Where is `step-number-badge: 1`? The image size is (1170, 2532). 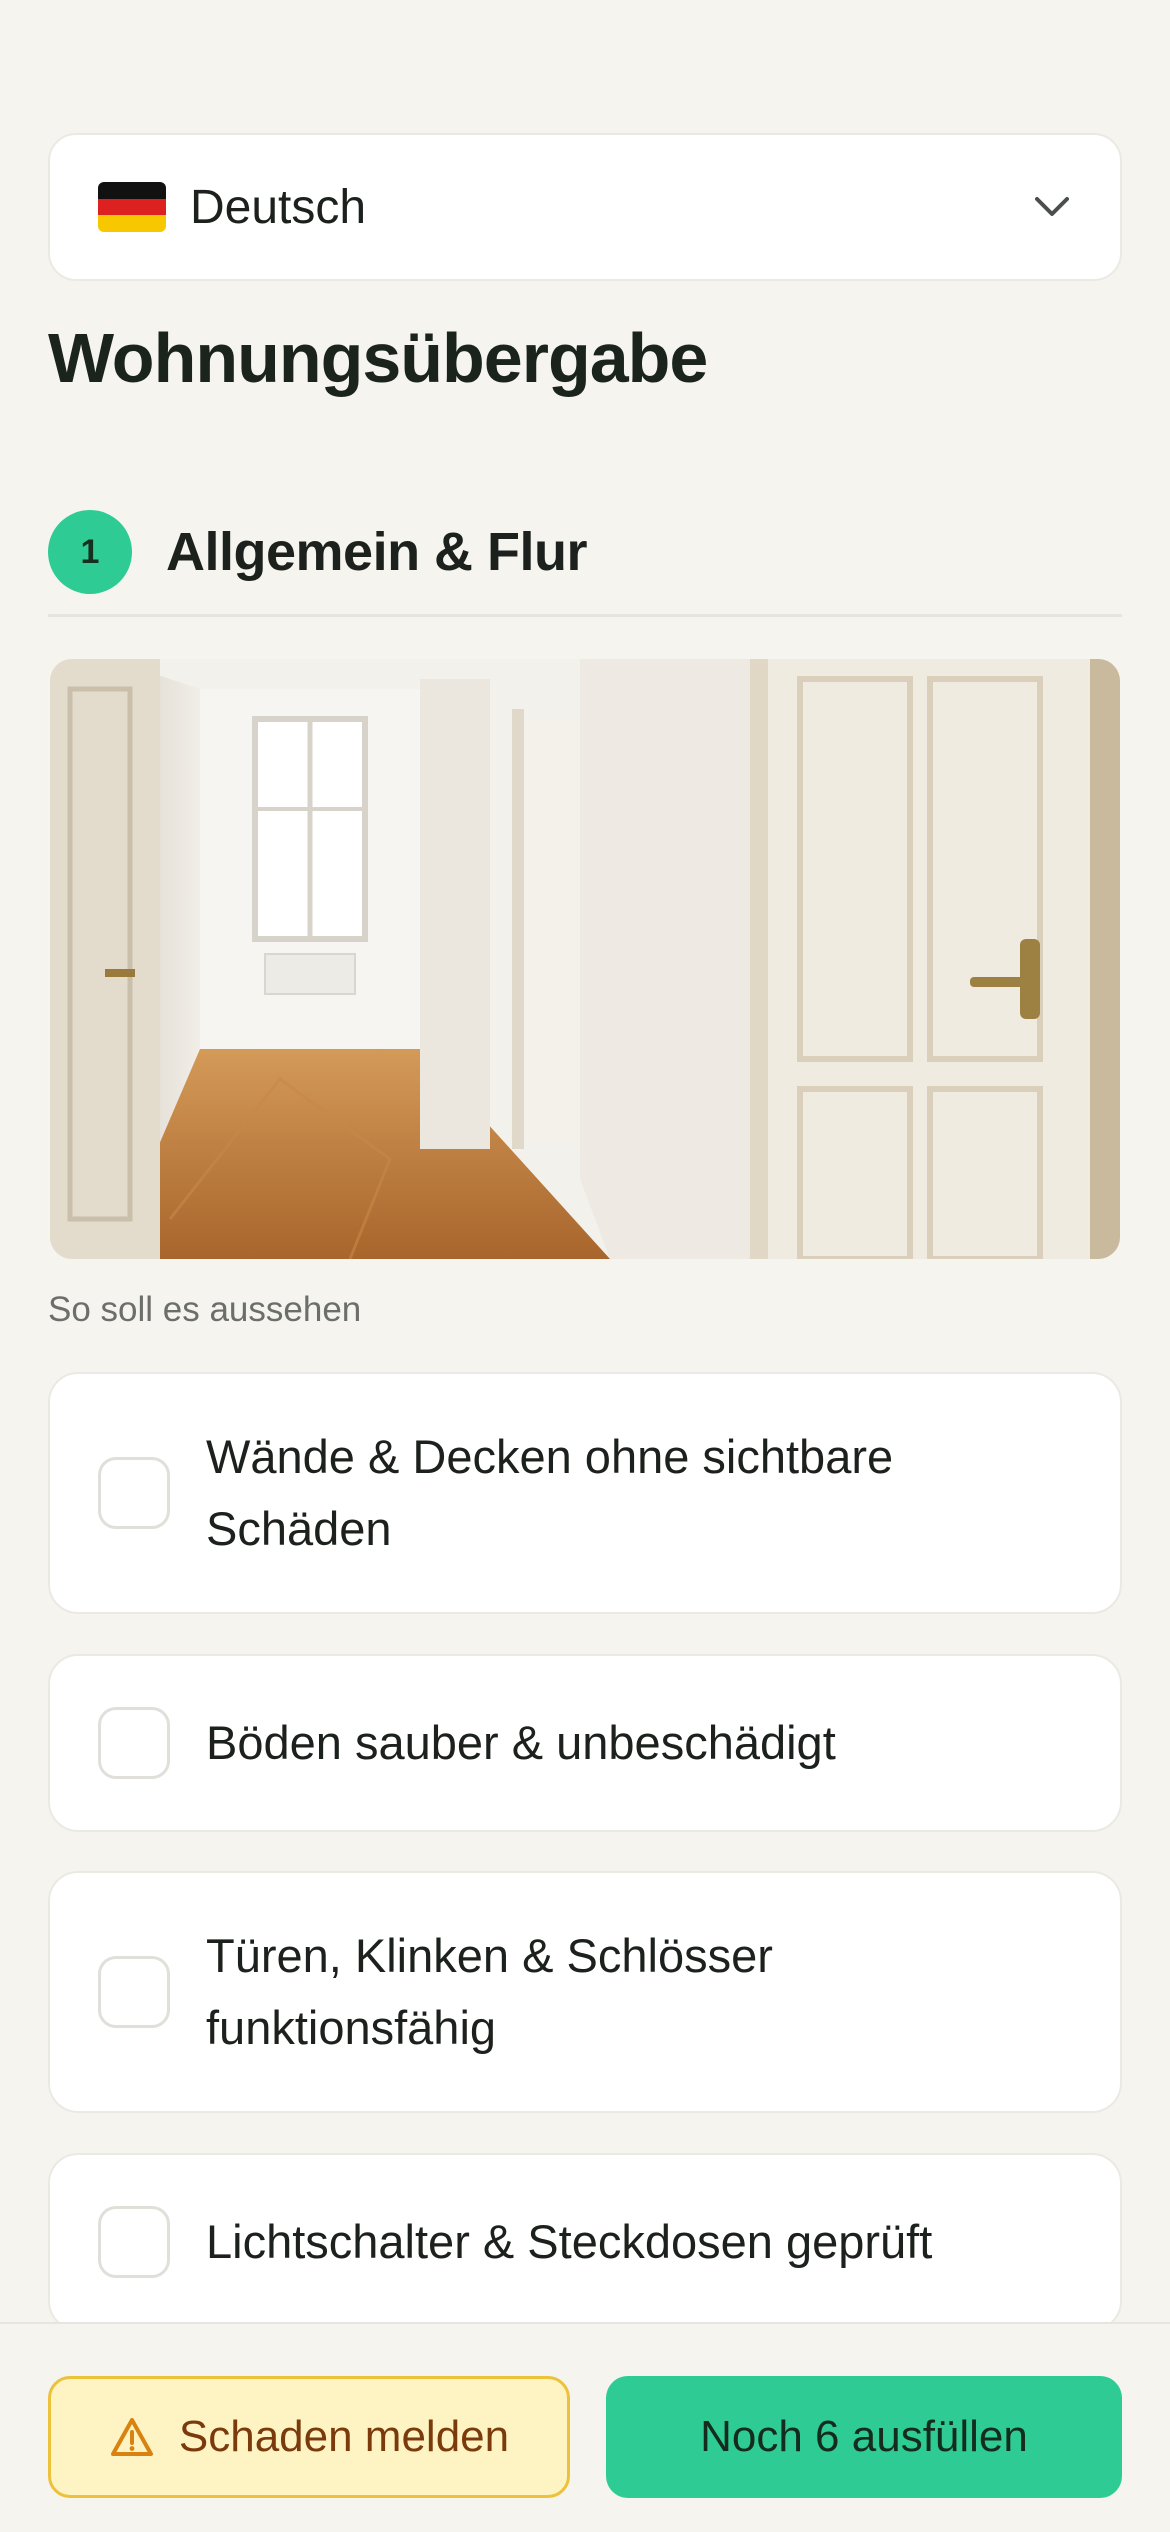
step-number-badge: 1 is located at coordinates (90, 552).